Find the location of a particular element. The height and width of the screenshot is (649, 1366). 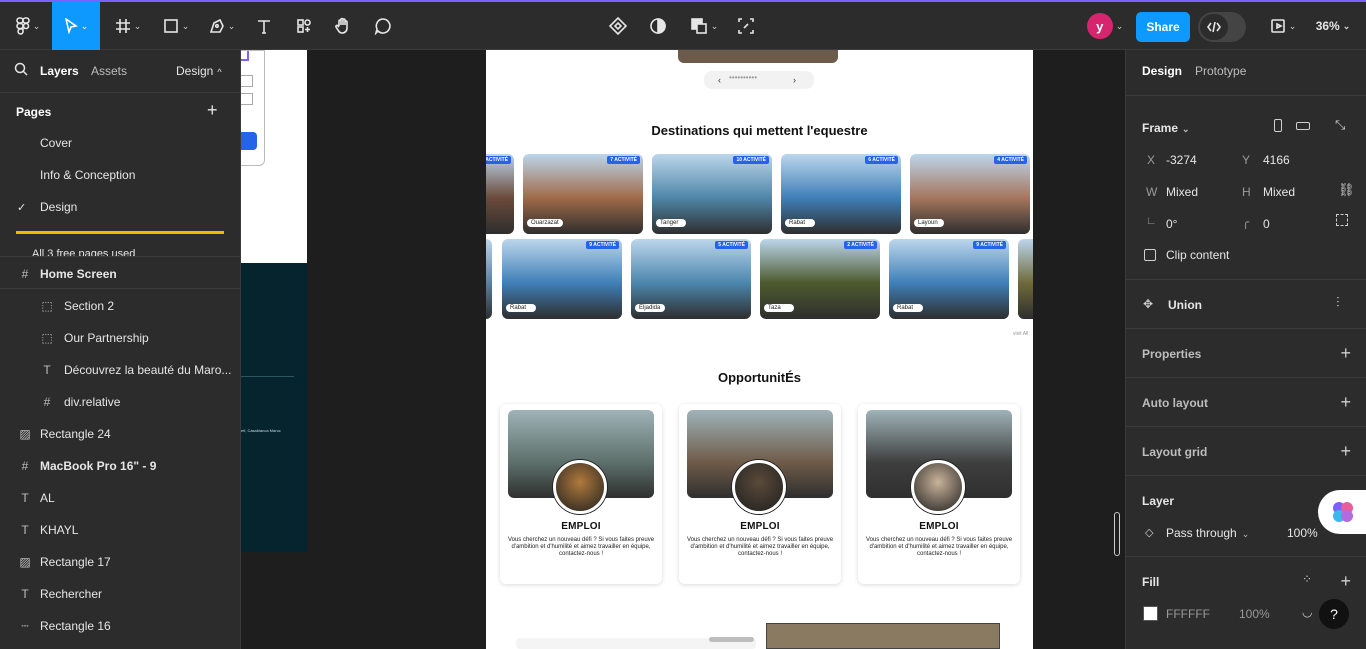

destination-card: 10 ACTIVITÉ Tanger is located at coordinates (712, 194).